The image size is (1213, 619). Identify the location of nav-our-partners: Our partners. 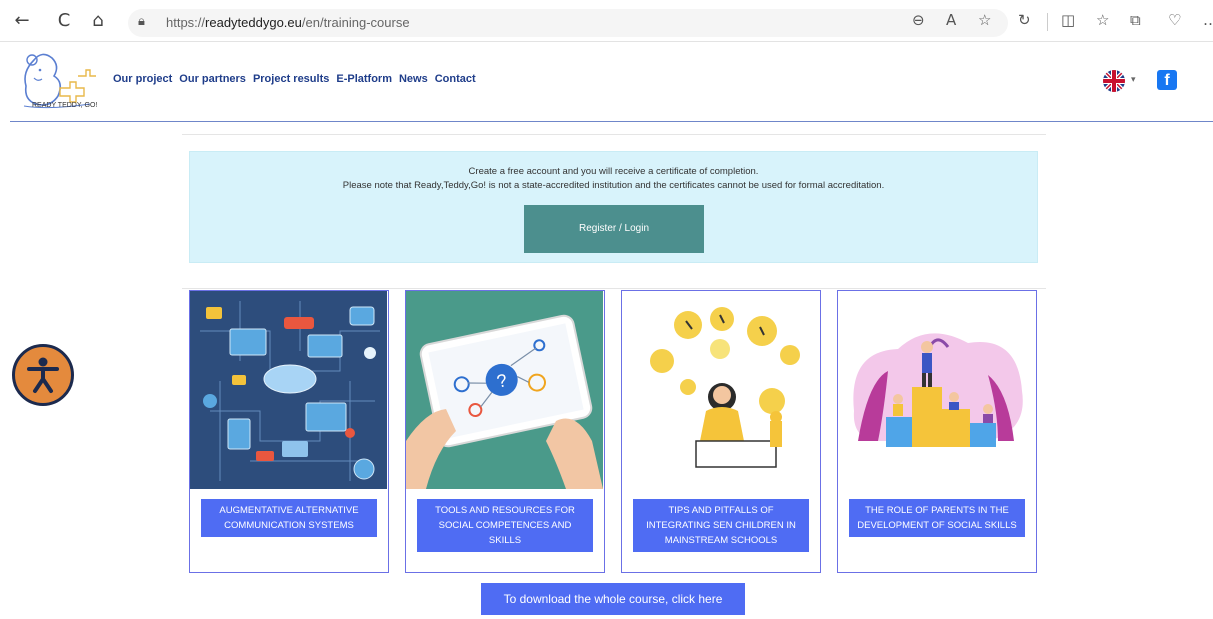
(212, 79).